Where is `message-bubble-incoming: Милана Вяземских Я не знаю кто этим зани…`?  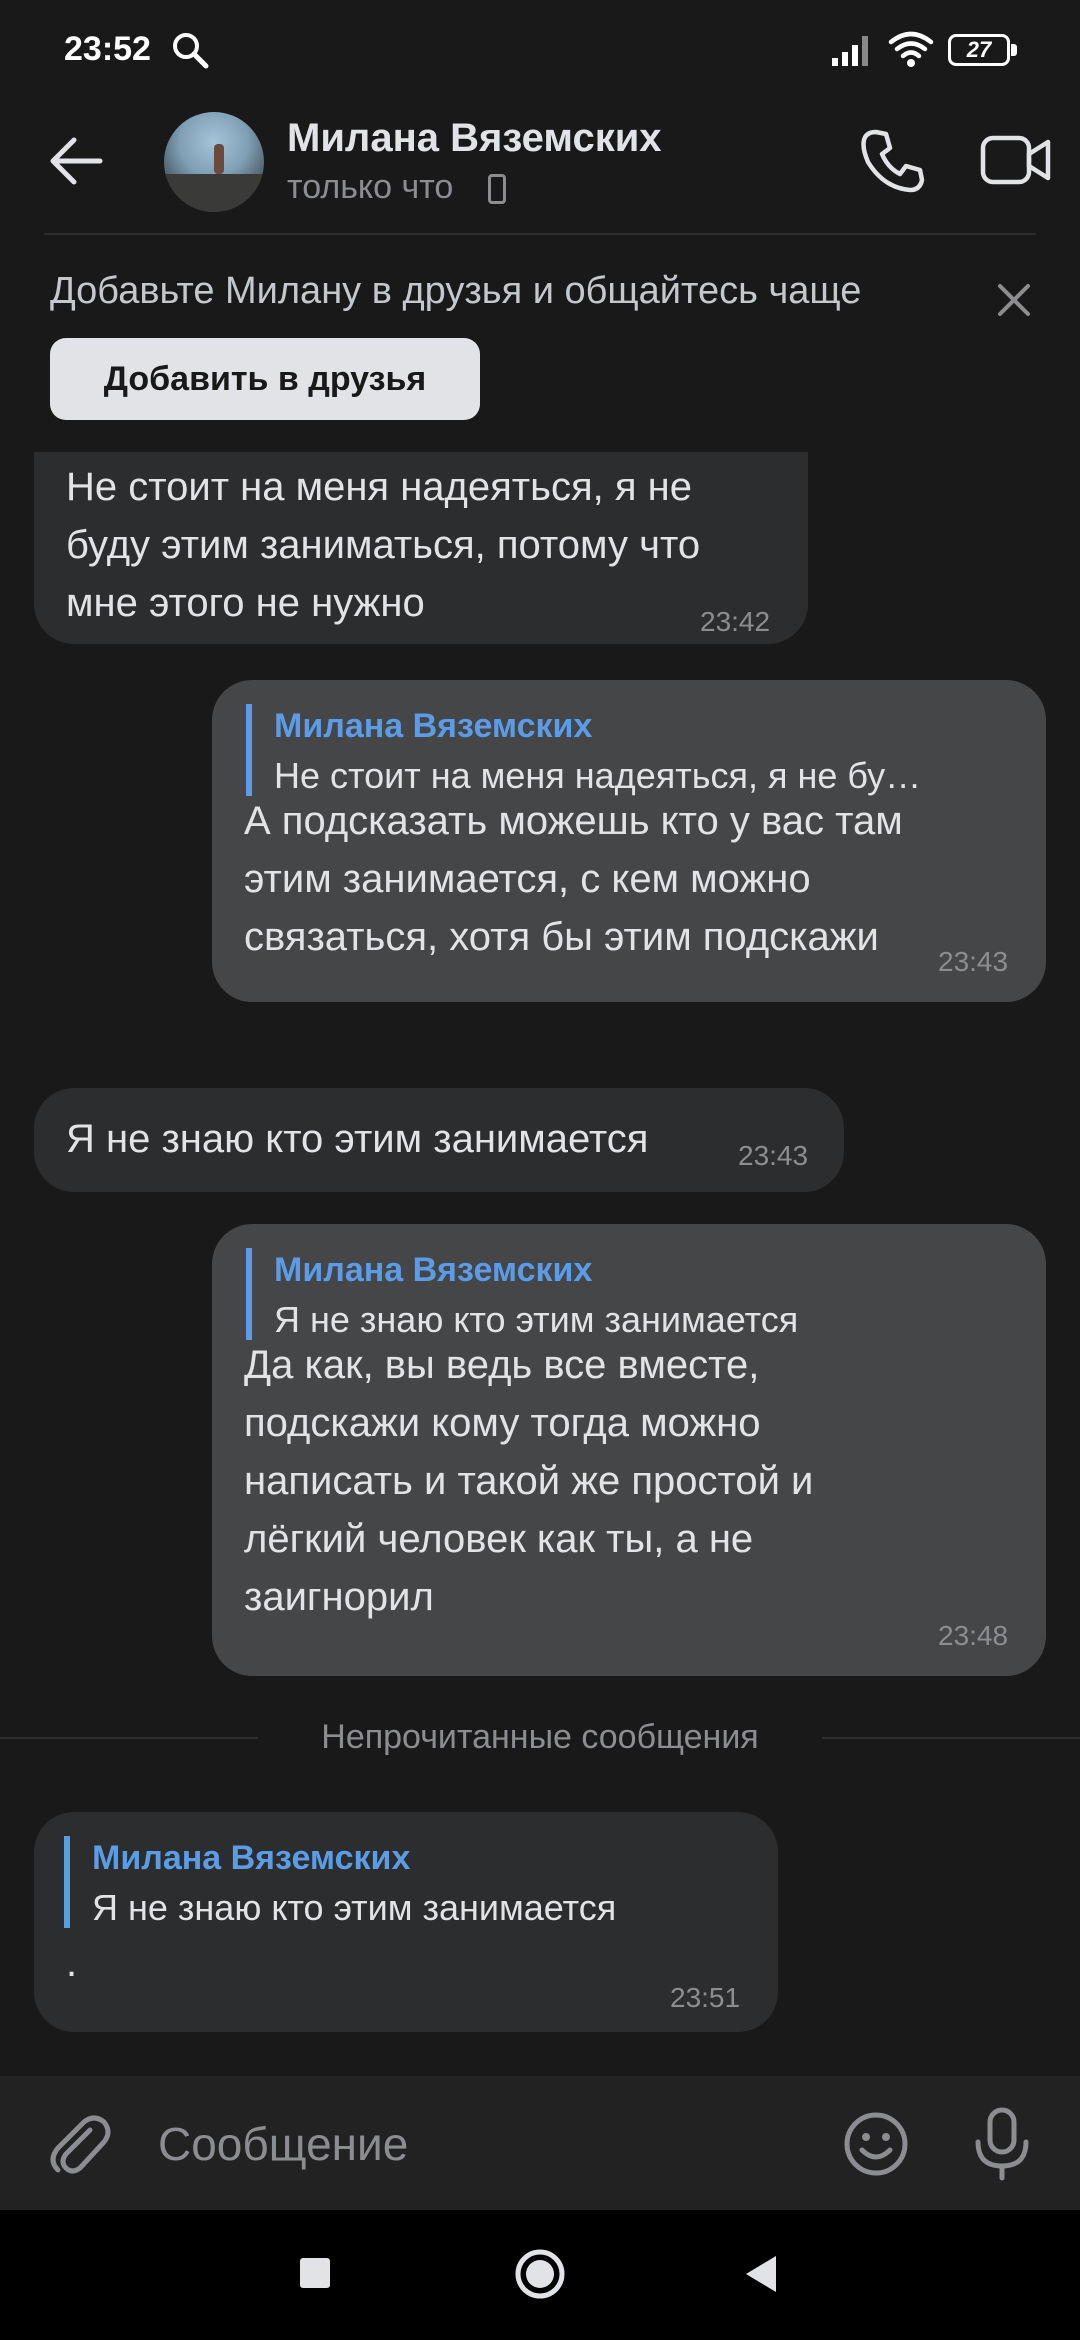
message-bubble-incoming: Милана Вяземских Я не знаю кто этим зани… is located at coordinates (406, 1922).